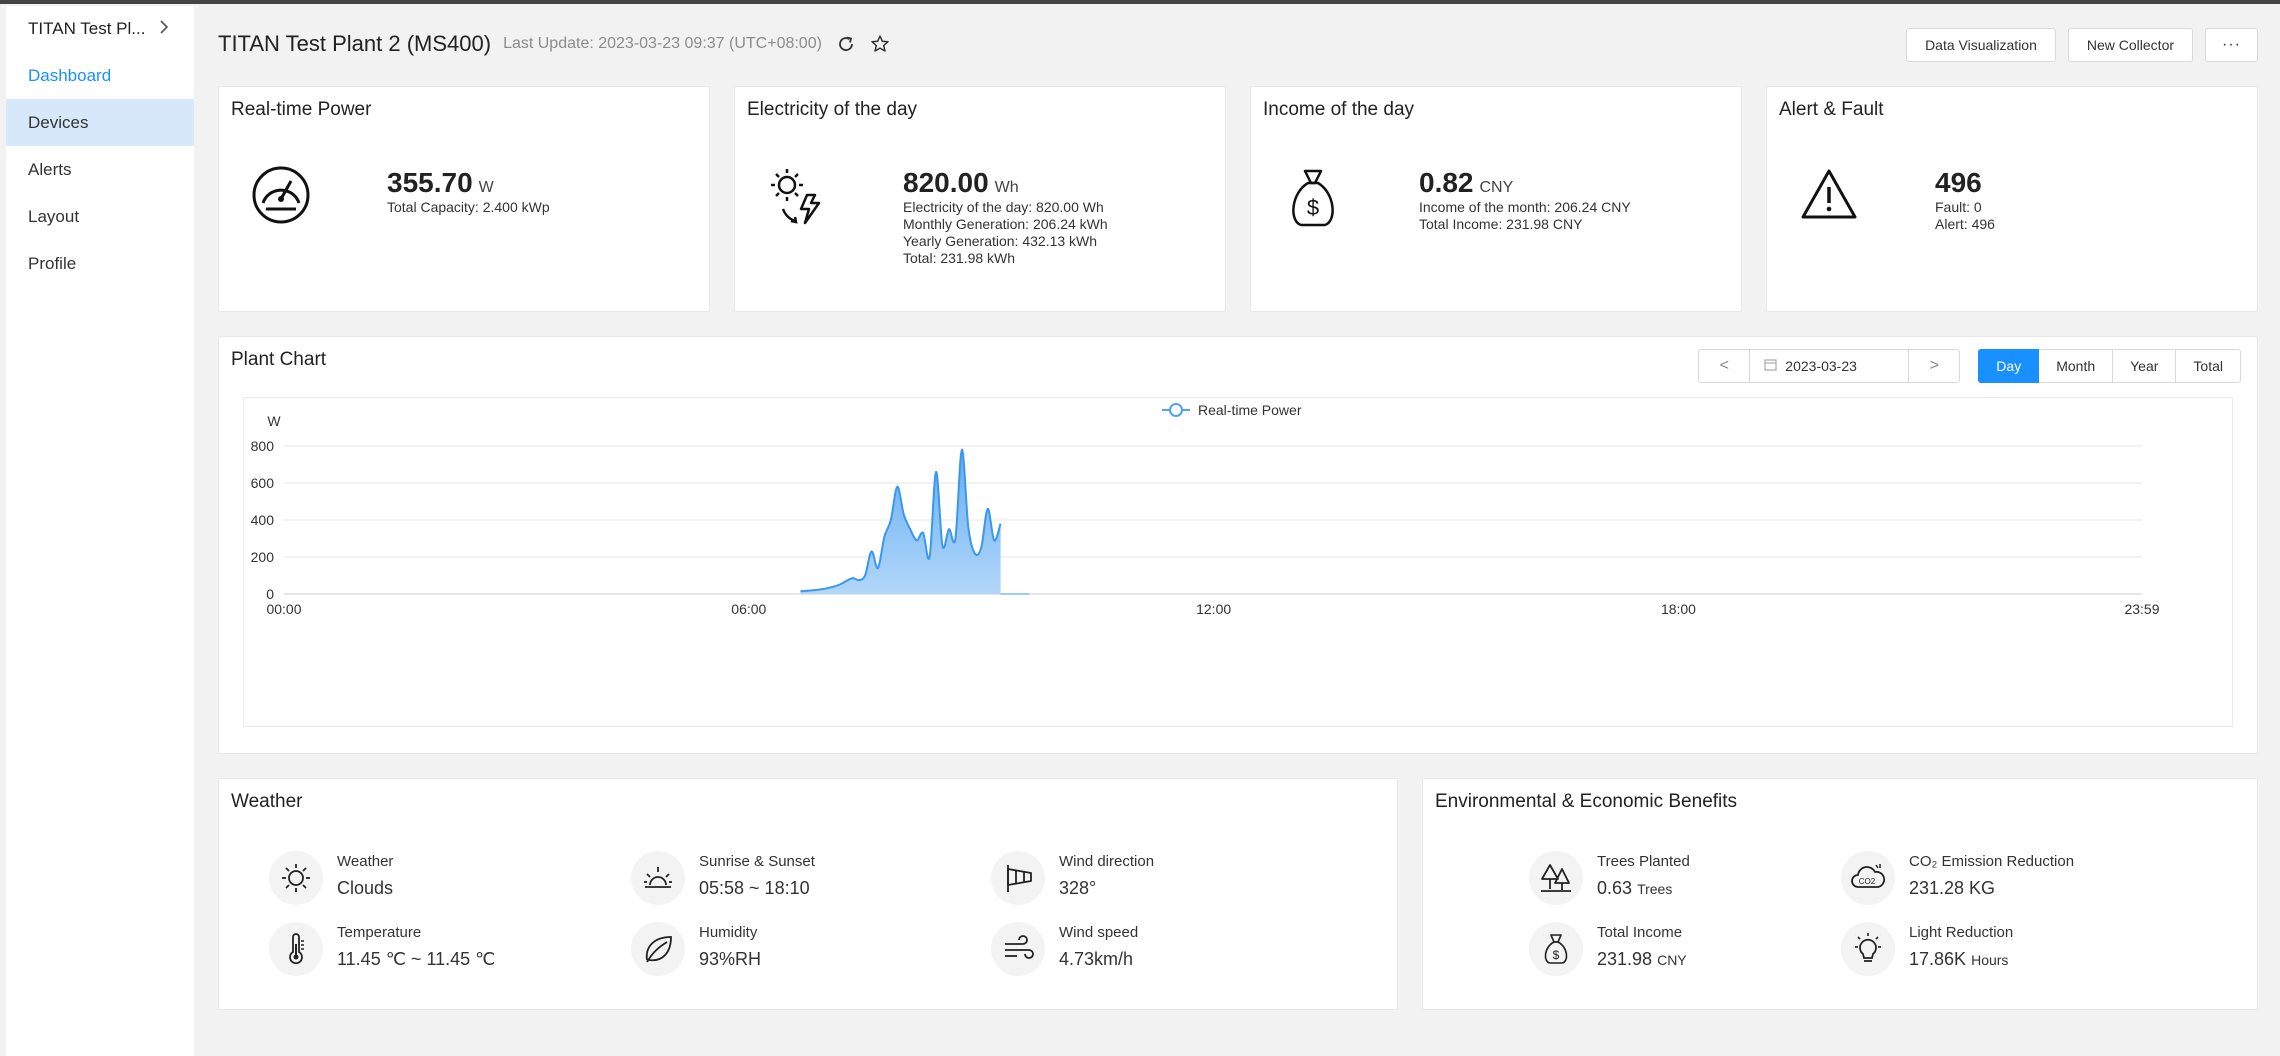 The width and height of the screenshot is (2280, 1056). I want to click on money-bag-icon: $, so click(1556, 949).